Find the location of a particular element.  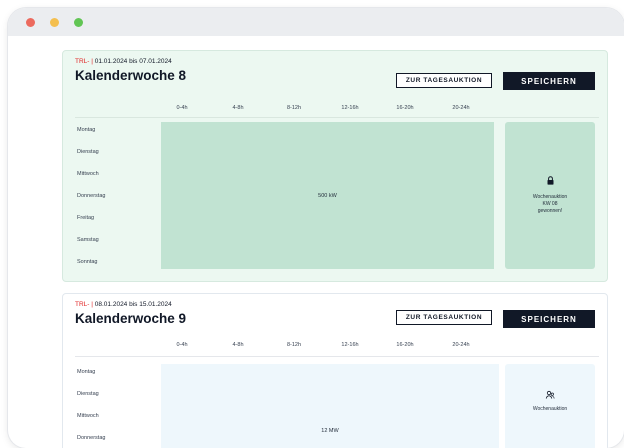

weekly-auction-status: Wochenauktion is located at coordinates (550, 406).